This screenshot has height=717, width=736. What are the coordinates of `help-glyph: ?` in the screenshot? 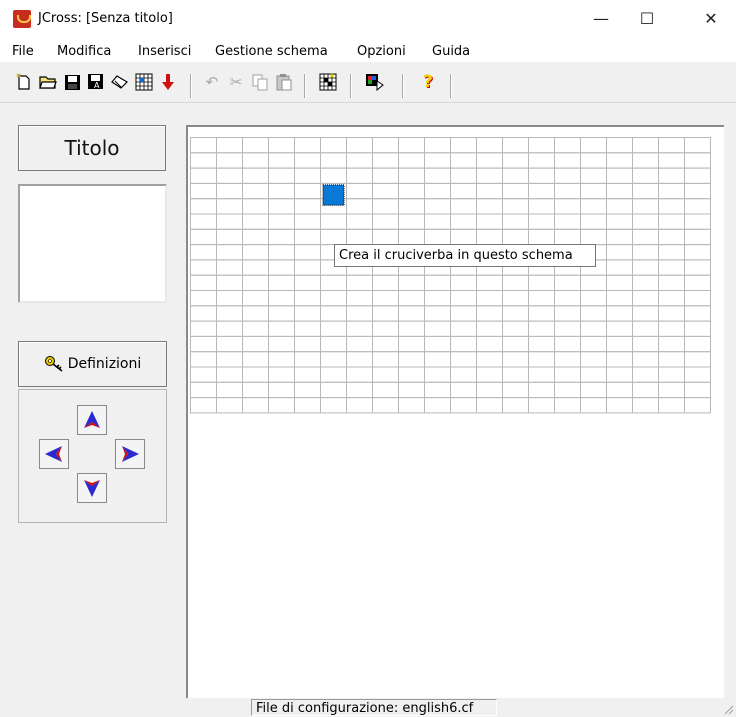 It's located at (428, 81).